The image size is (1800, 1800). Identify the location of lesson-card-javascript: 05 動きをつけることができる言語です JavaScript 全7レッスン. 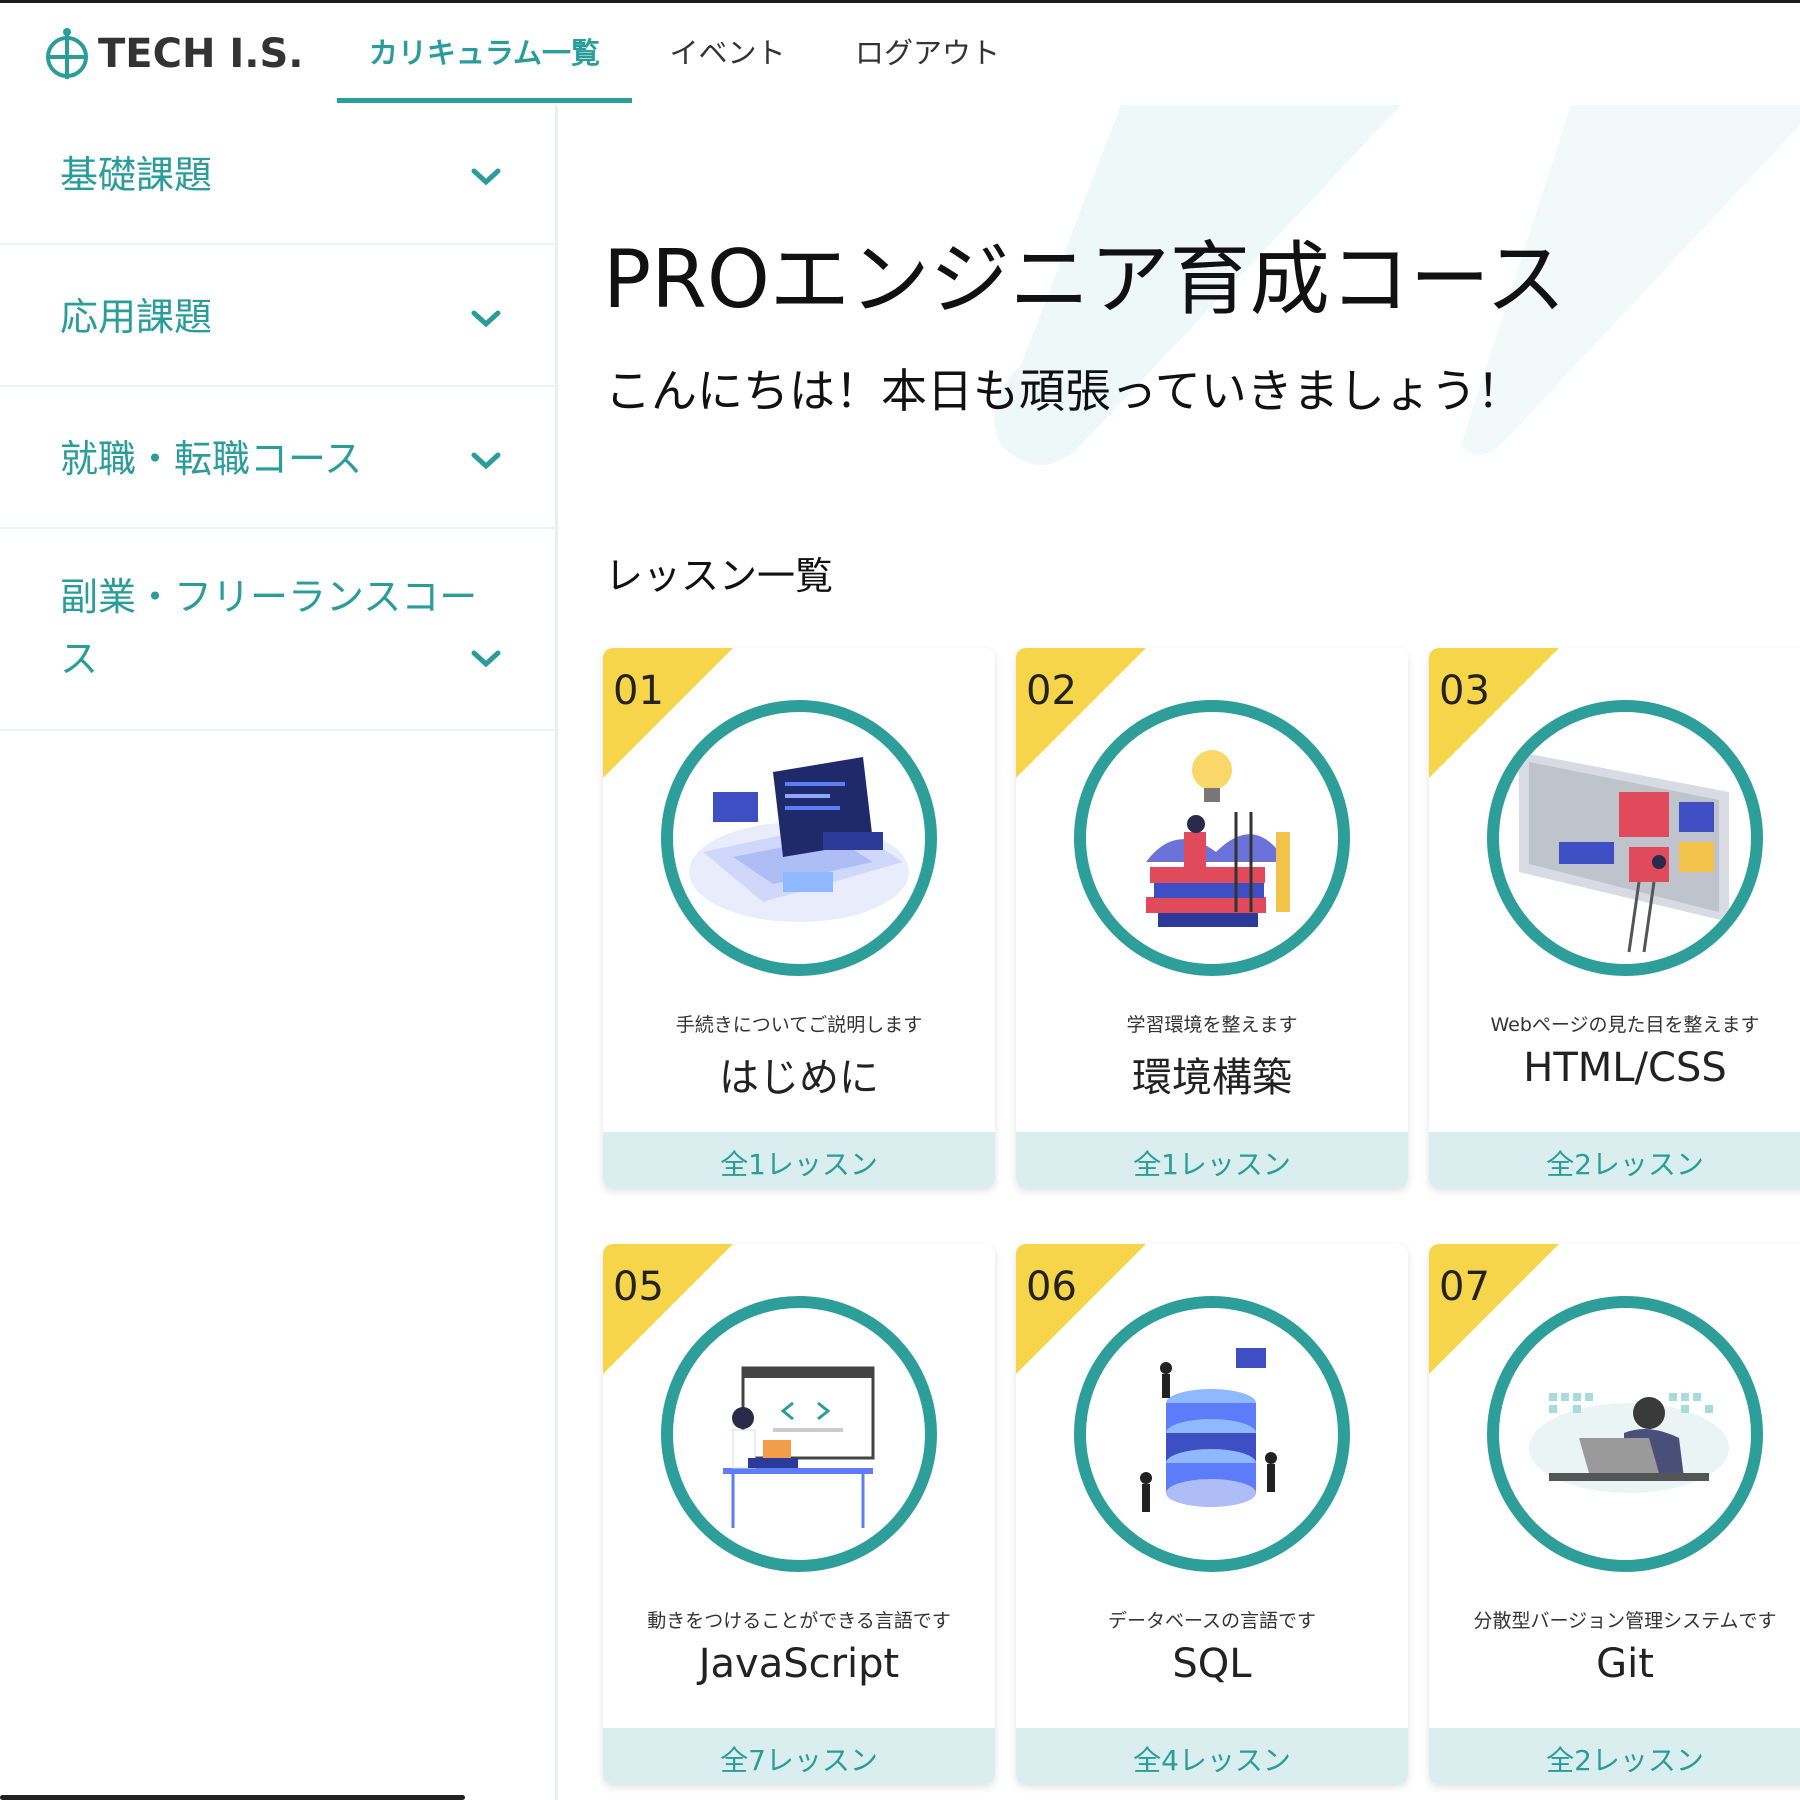
(799, 1514).